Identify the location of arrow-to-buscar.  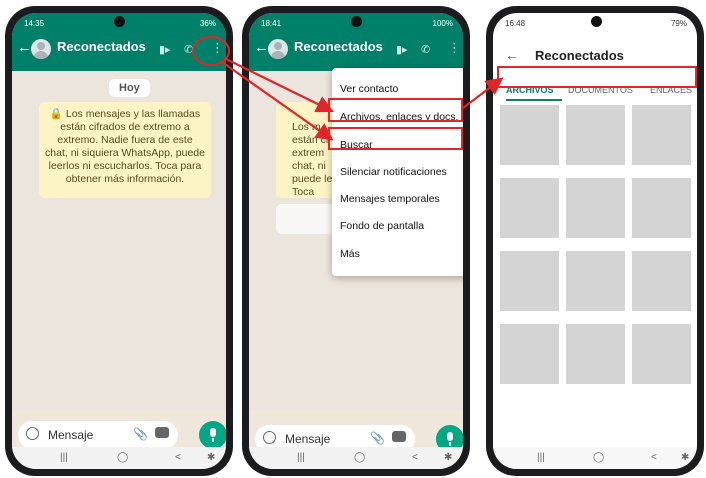
(277, 101).